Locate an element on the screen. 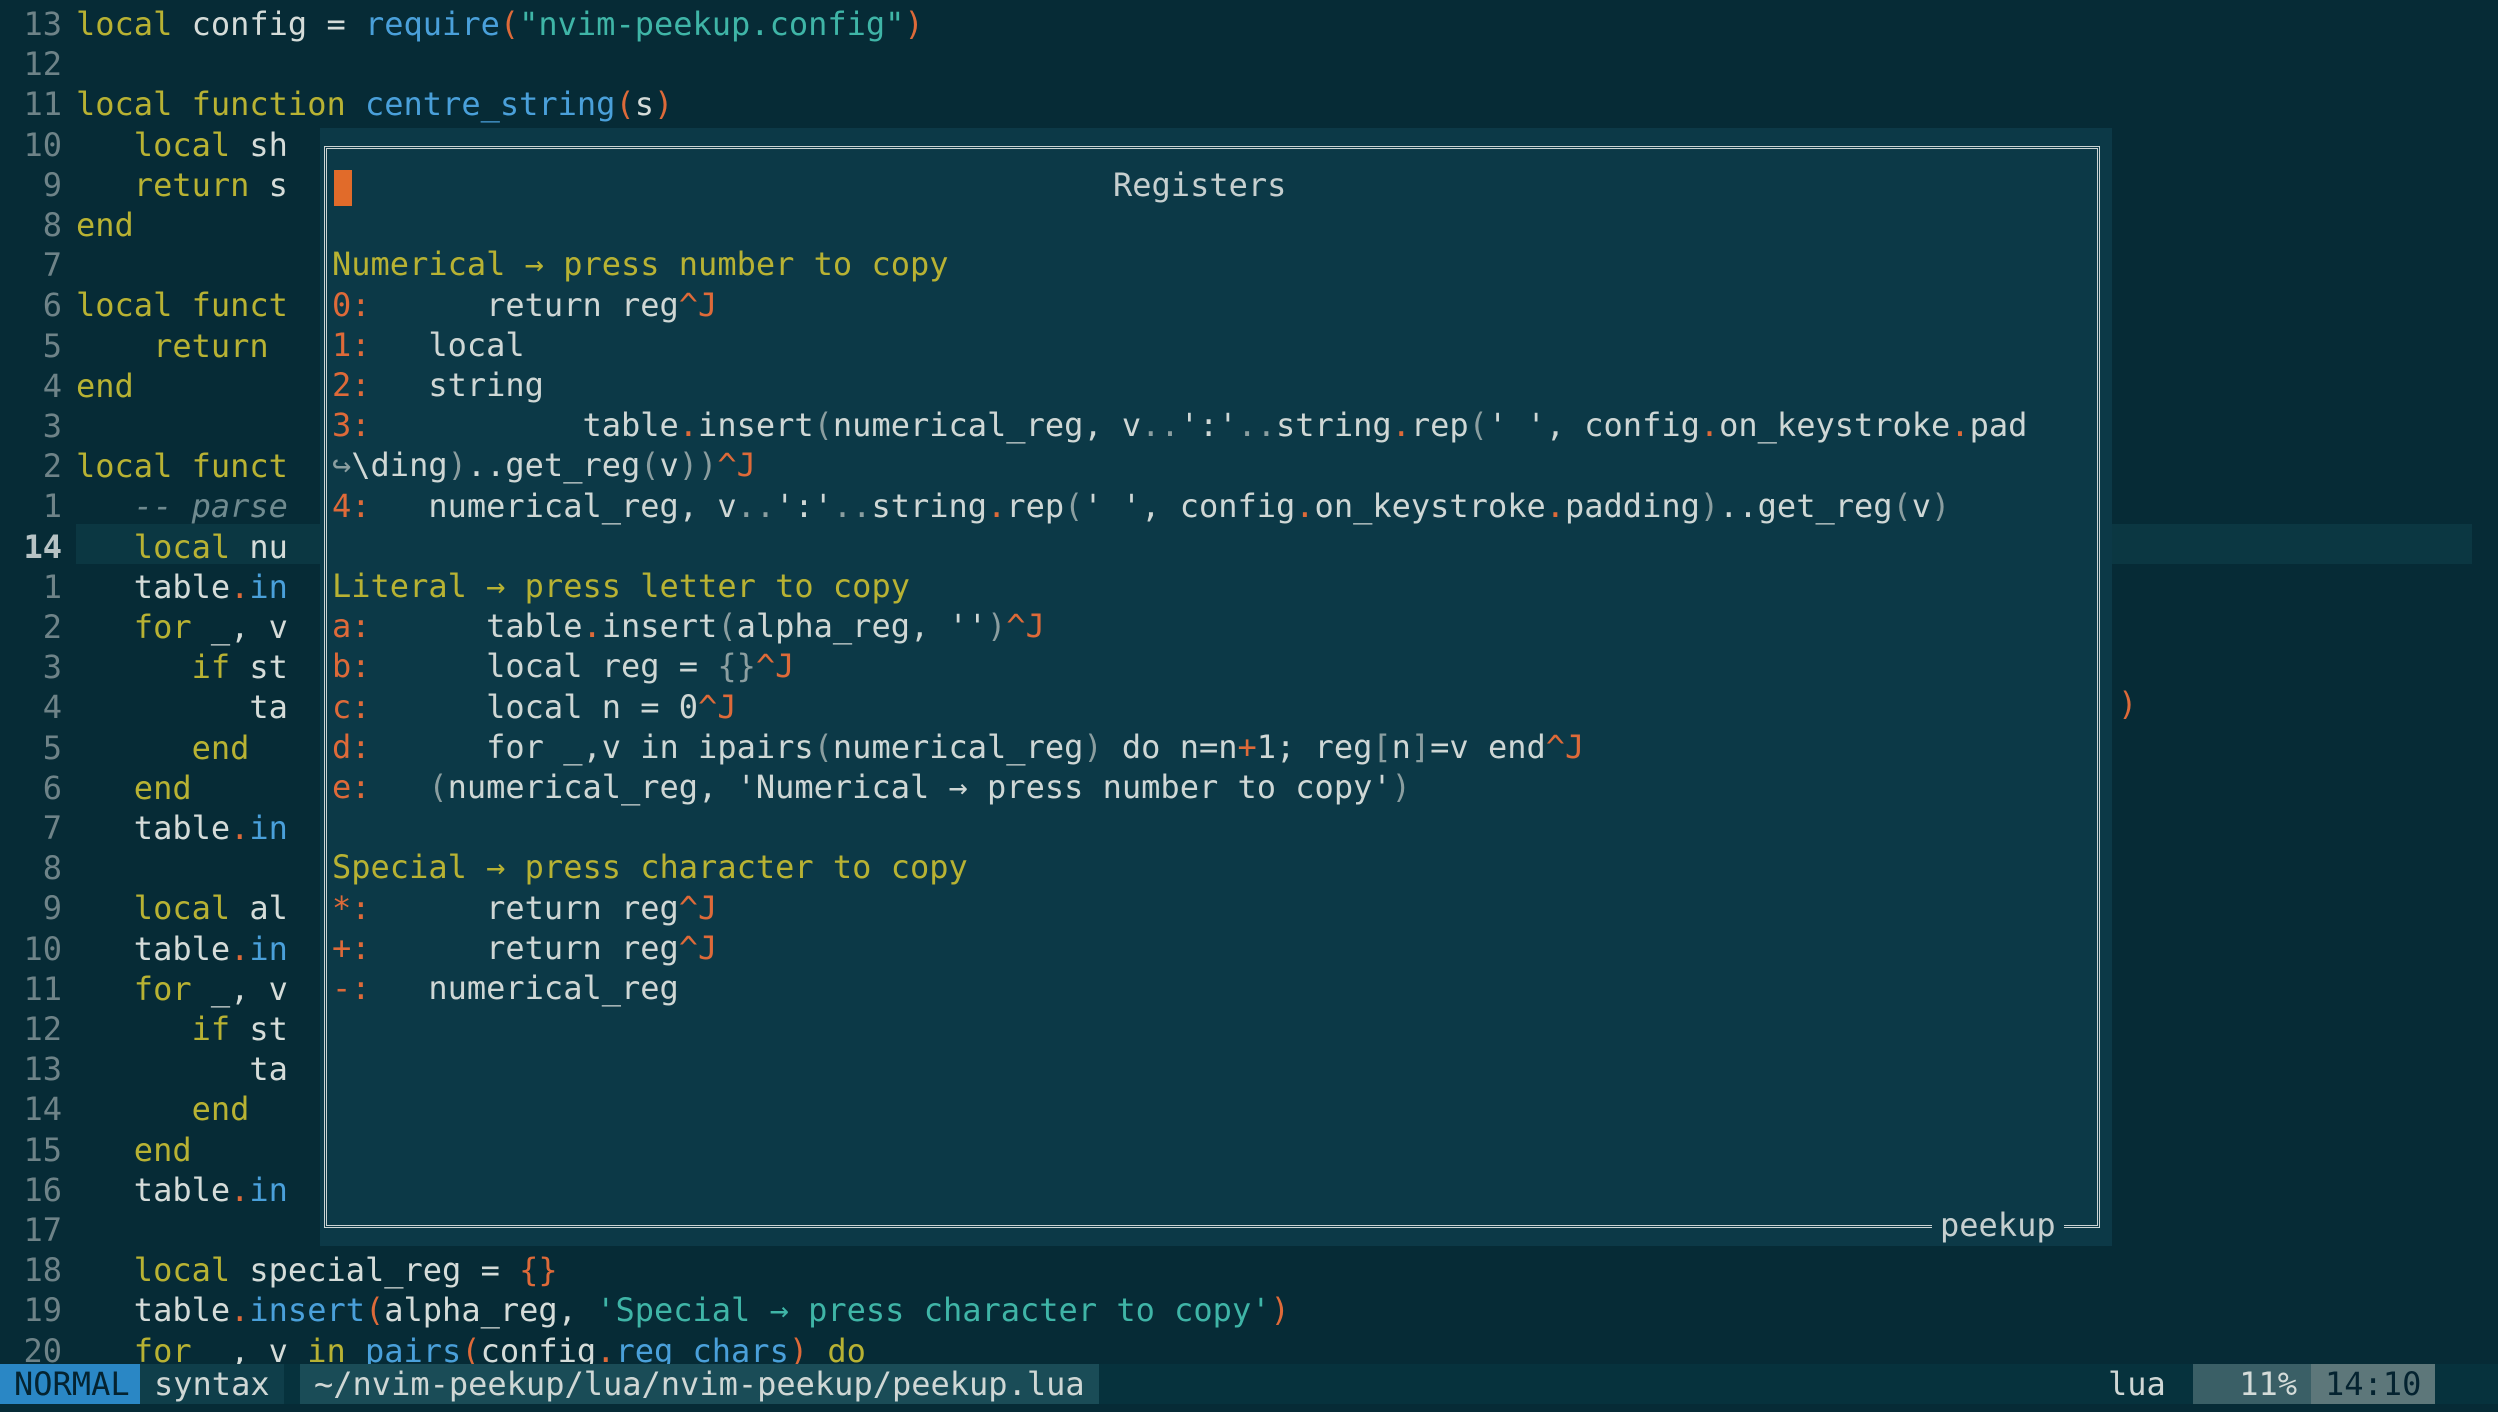  register-entry: -: numerical_reg is located at coordinates (505, 988).